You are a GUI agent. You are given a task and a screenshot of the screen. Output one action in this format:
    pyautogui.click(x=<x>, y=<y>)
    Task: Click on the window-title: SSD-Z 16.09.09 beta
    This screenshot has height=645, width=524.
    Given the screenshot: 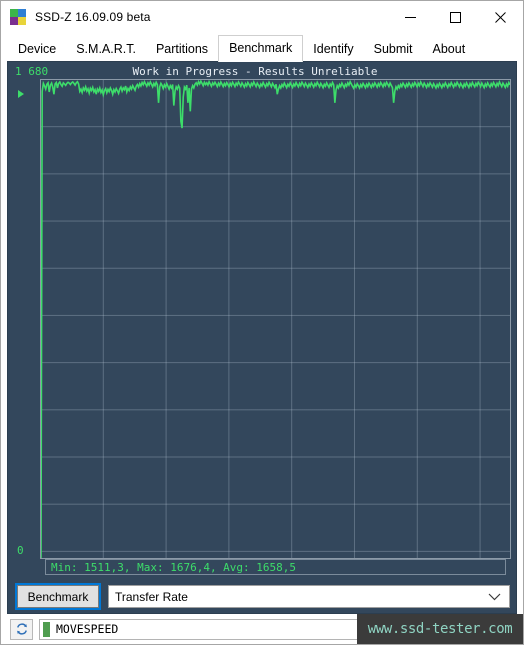 What is the action you would take?
    pyautogui.click(x=93, y=17)
    